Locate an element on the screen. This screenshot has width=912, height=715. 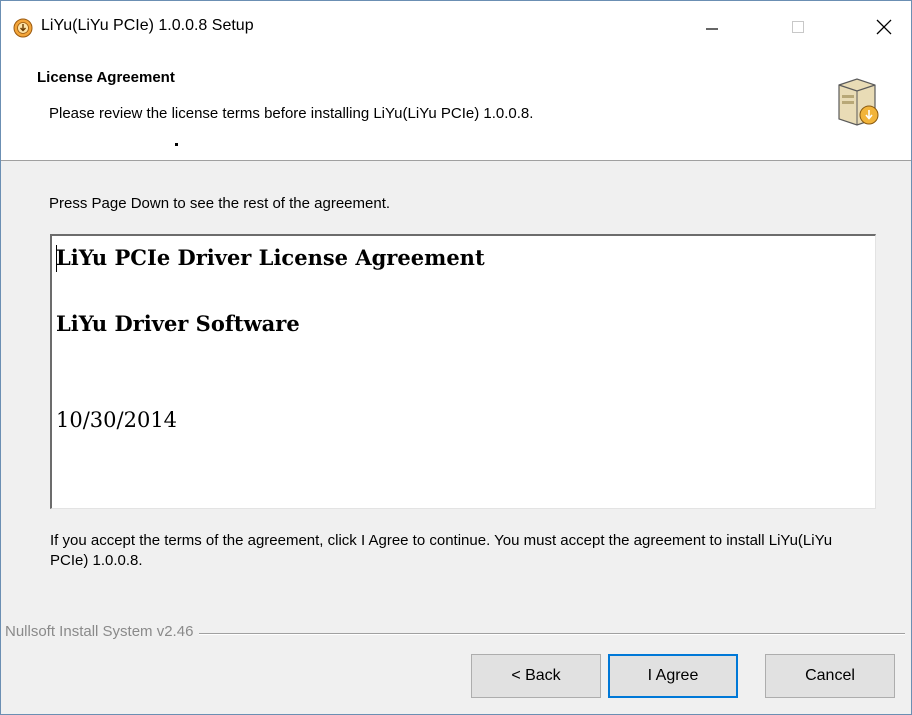
minimize-icon is located at coordinates (712, 29).